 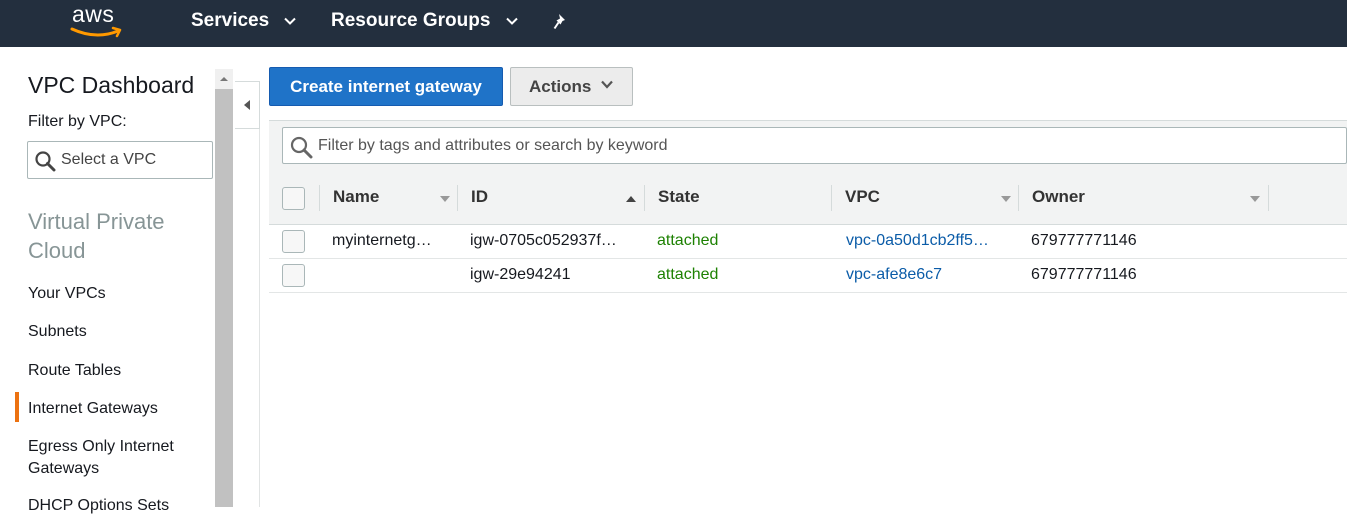 I want to click on table-row, so click(x=808, y=276).